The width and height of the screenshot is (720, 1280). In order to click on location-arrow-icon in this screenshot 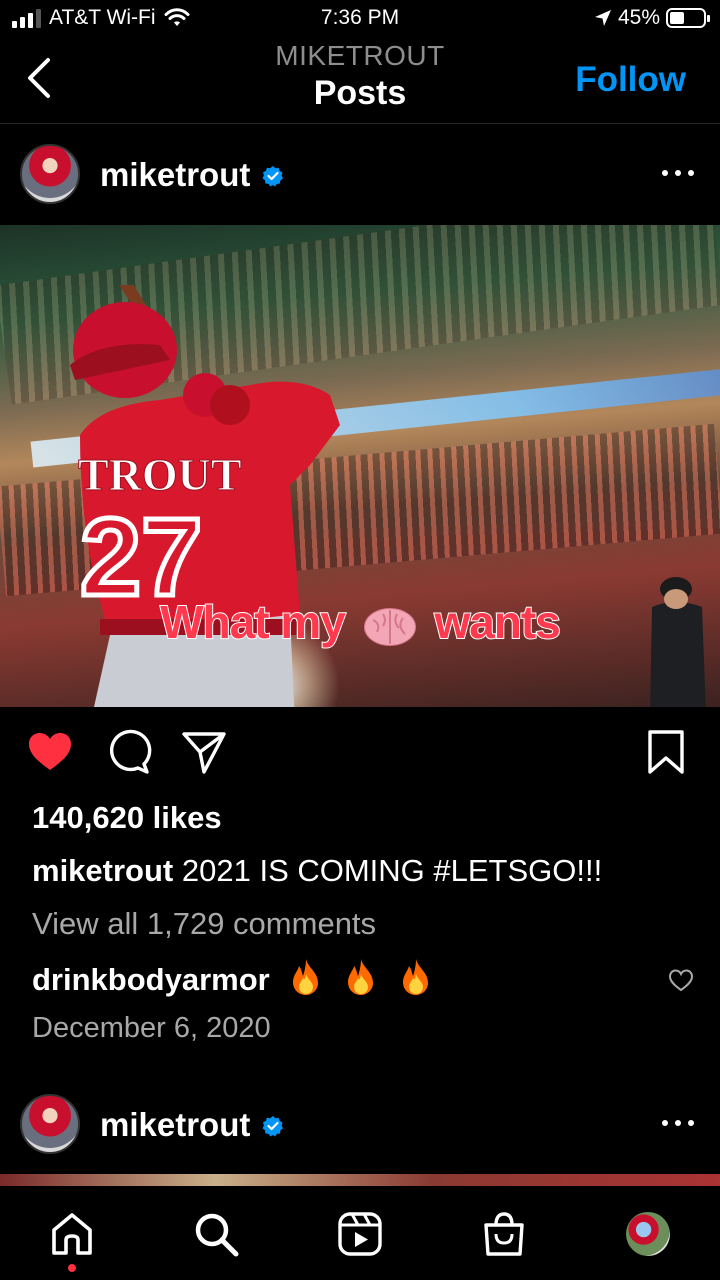, I will do `click(602, 18)`.